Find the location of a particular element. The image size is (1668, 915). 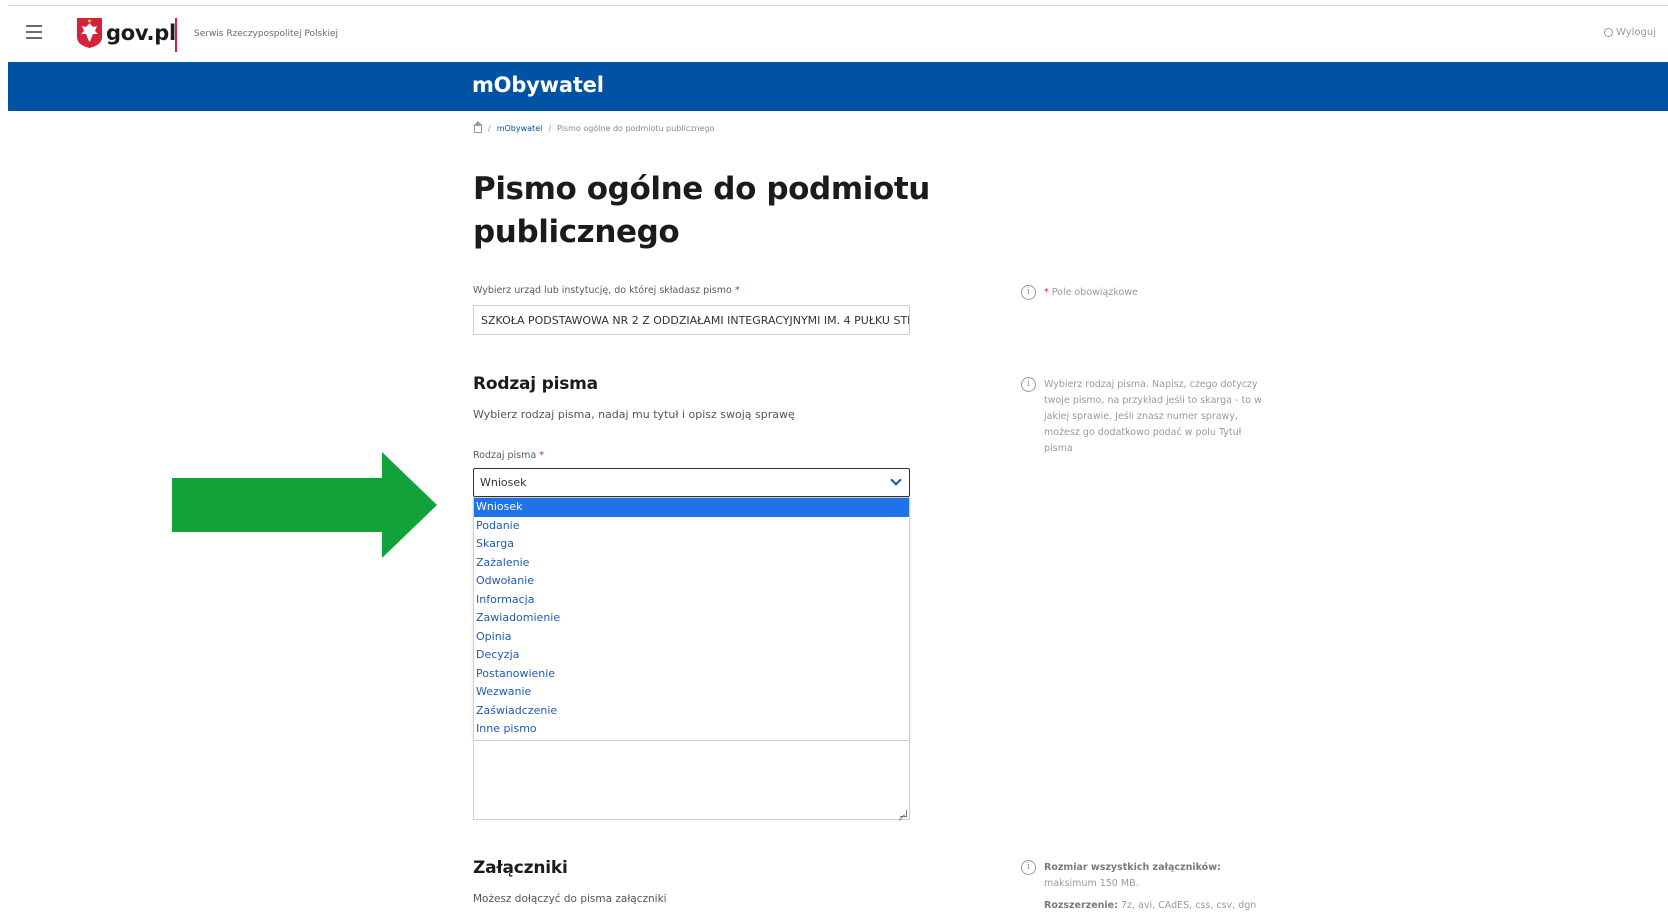

breadcrumb-item-current: Pismo ogólne do podmiotu publicznego is located at coordinates (636, 128).